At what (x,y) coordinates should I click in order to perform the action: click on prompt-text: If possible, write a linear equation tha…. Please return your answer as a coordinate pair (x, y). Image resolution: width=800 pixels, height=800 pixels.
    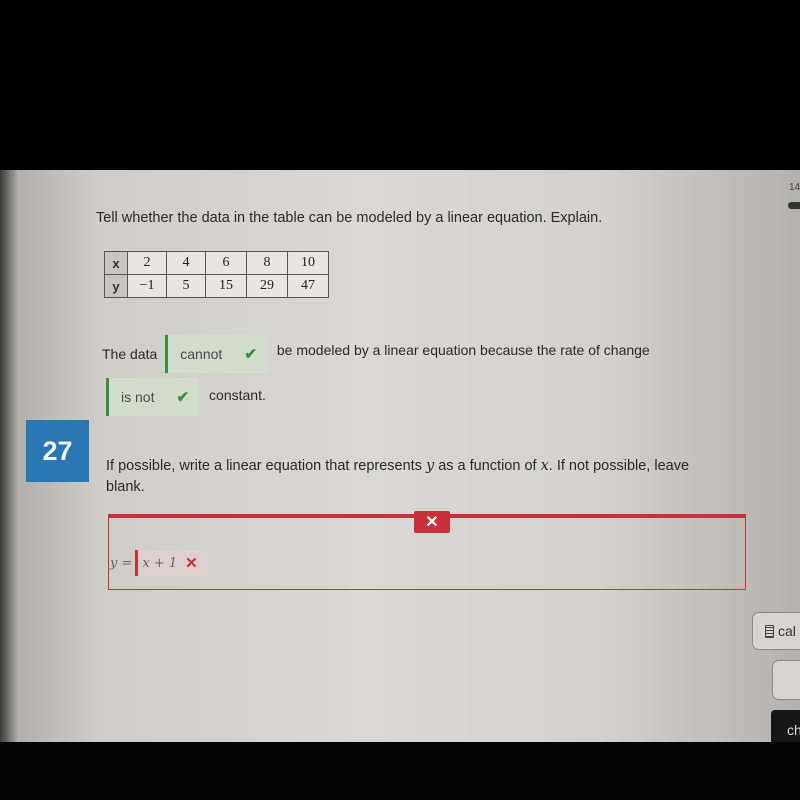
    Looking at the image, I should click on (266, 466).